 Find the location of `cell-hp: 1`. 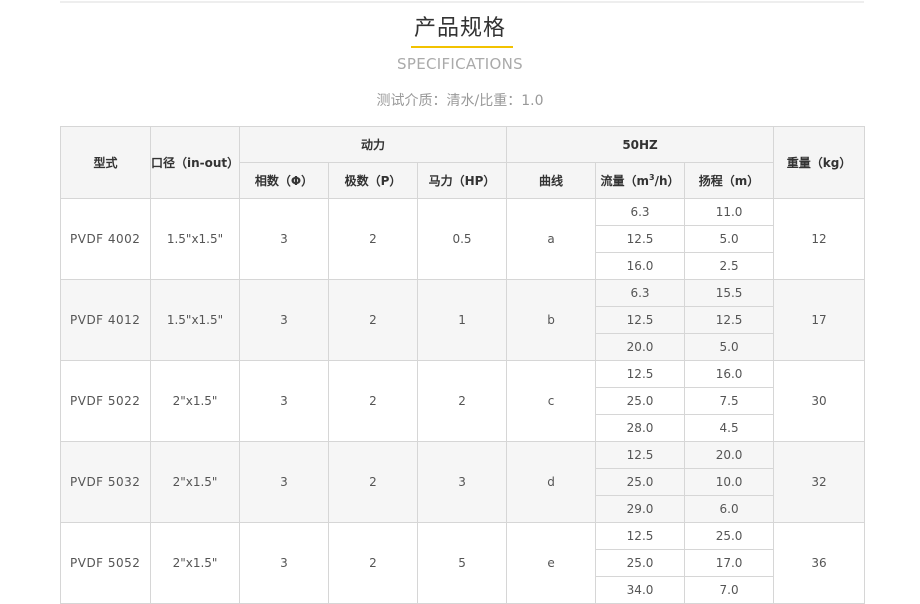

cell-hp: 1 is located at coordinates (462, 320).